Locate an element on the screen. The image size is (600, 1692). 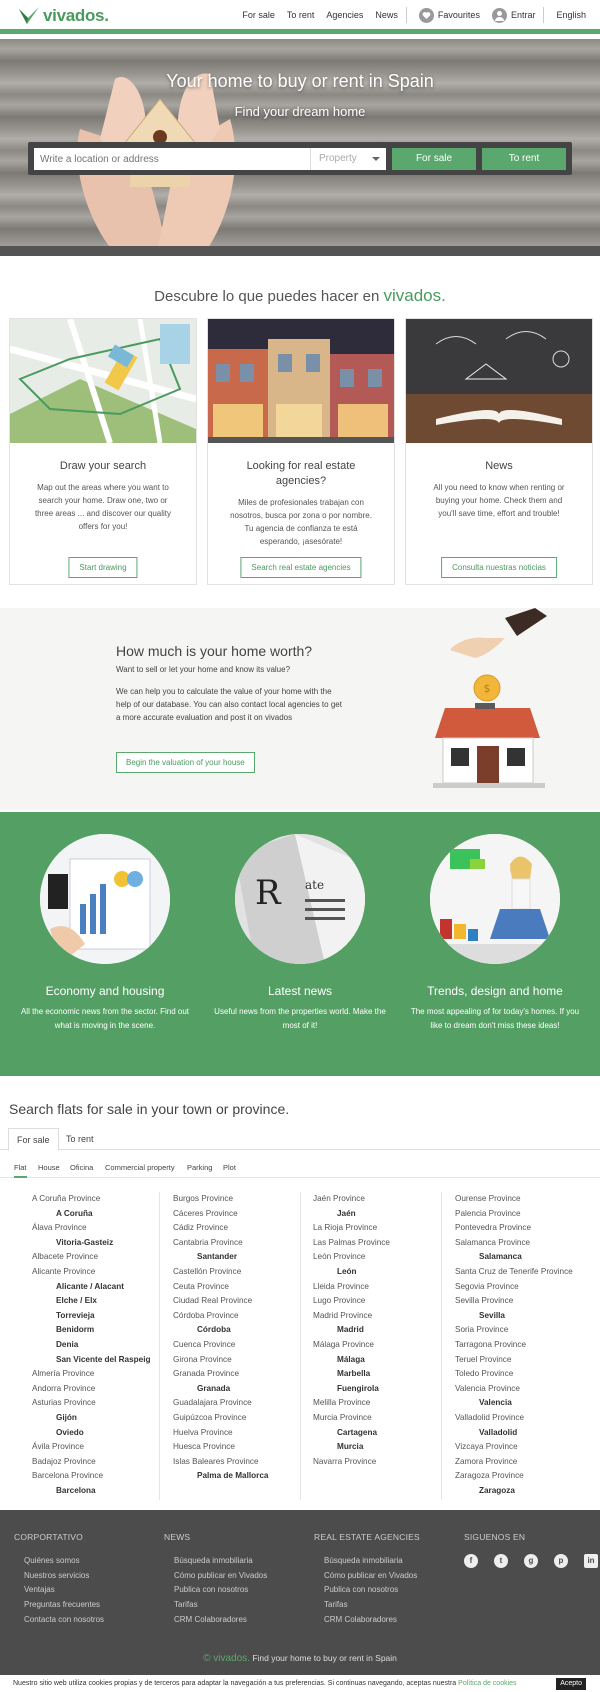
province-link: Almería Province is located at coordinates (102, 1374).